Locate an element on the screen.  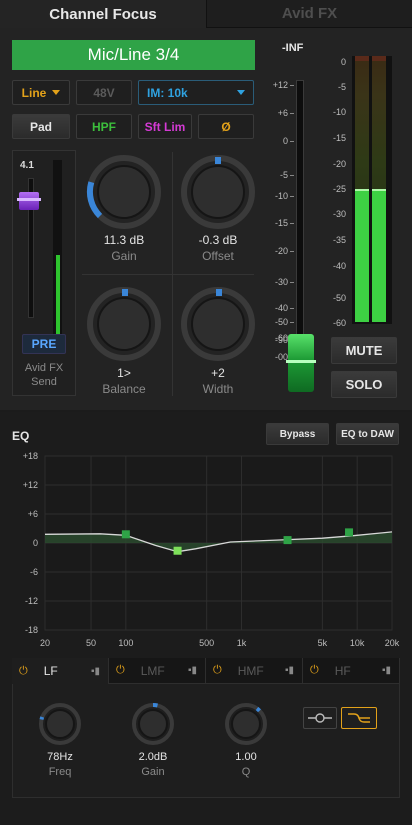
eq-band-label: HF is located at coordinates (342, 670).